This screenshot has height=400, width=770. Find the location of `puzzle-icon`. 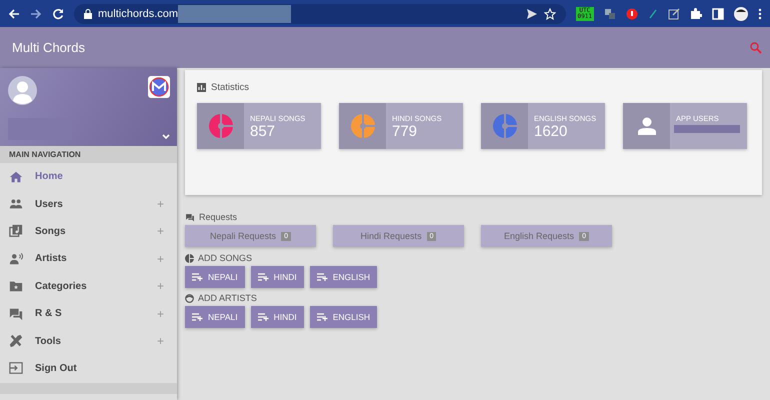

puzzle-icon is located at coordinates (696, 14).